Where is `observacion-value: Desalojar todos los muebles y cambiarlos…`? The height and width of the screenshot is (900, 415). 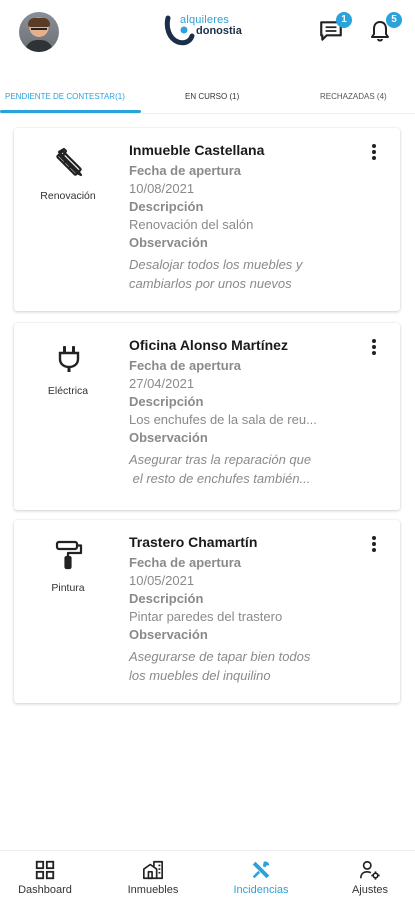
observacion-value: Desalojar todos los muebles y cambiarlos… is located at coordinates (216, 274).